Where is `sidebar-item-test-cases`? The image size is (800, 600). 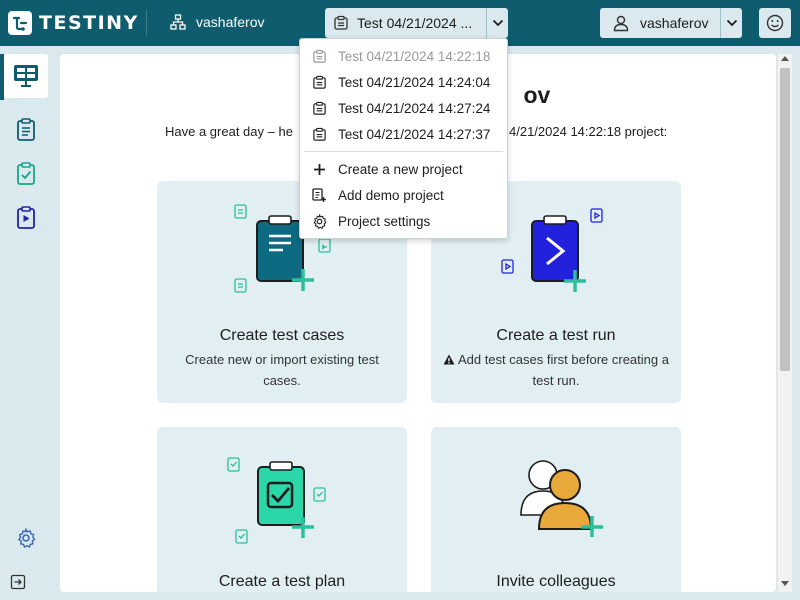 sidebar-item-test-cases is located at coordinates (26, 130).